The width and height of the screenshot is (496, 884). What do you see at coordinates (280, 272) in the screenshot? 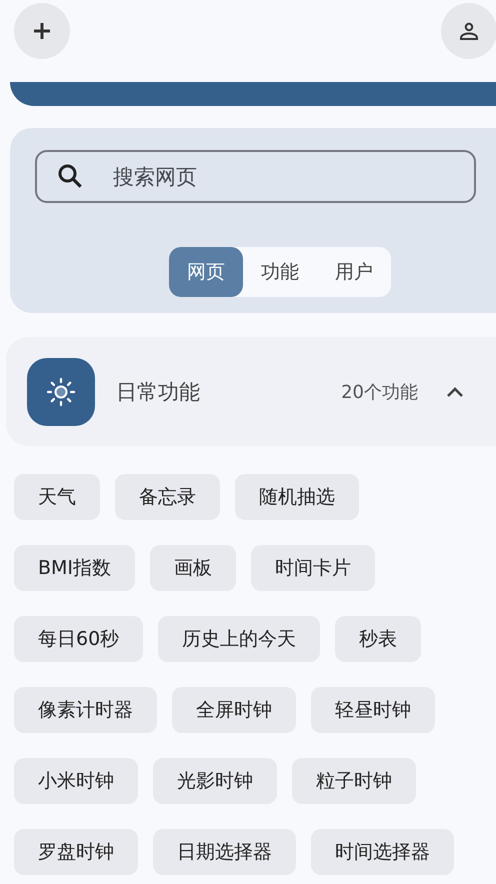
I see `scope-tab: 功能` at bounding box center [280, 272].